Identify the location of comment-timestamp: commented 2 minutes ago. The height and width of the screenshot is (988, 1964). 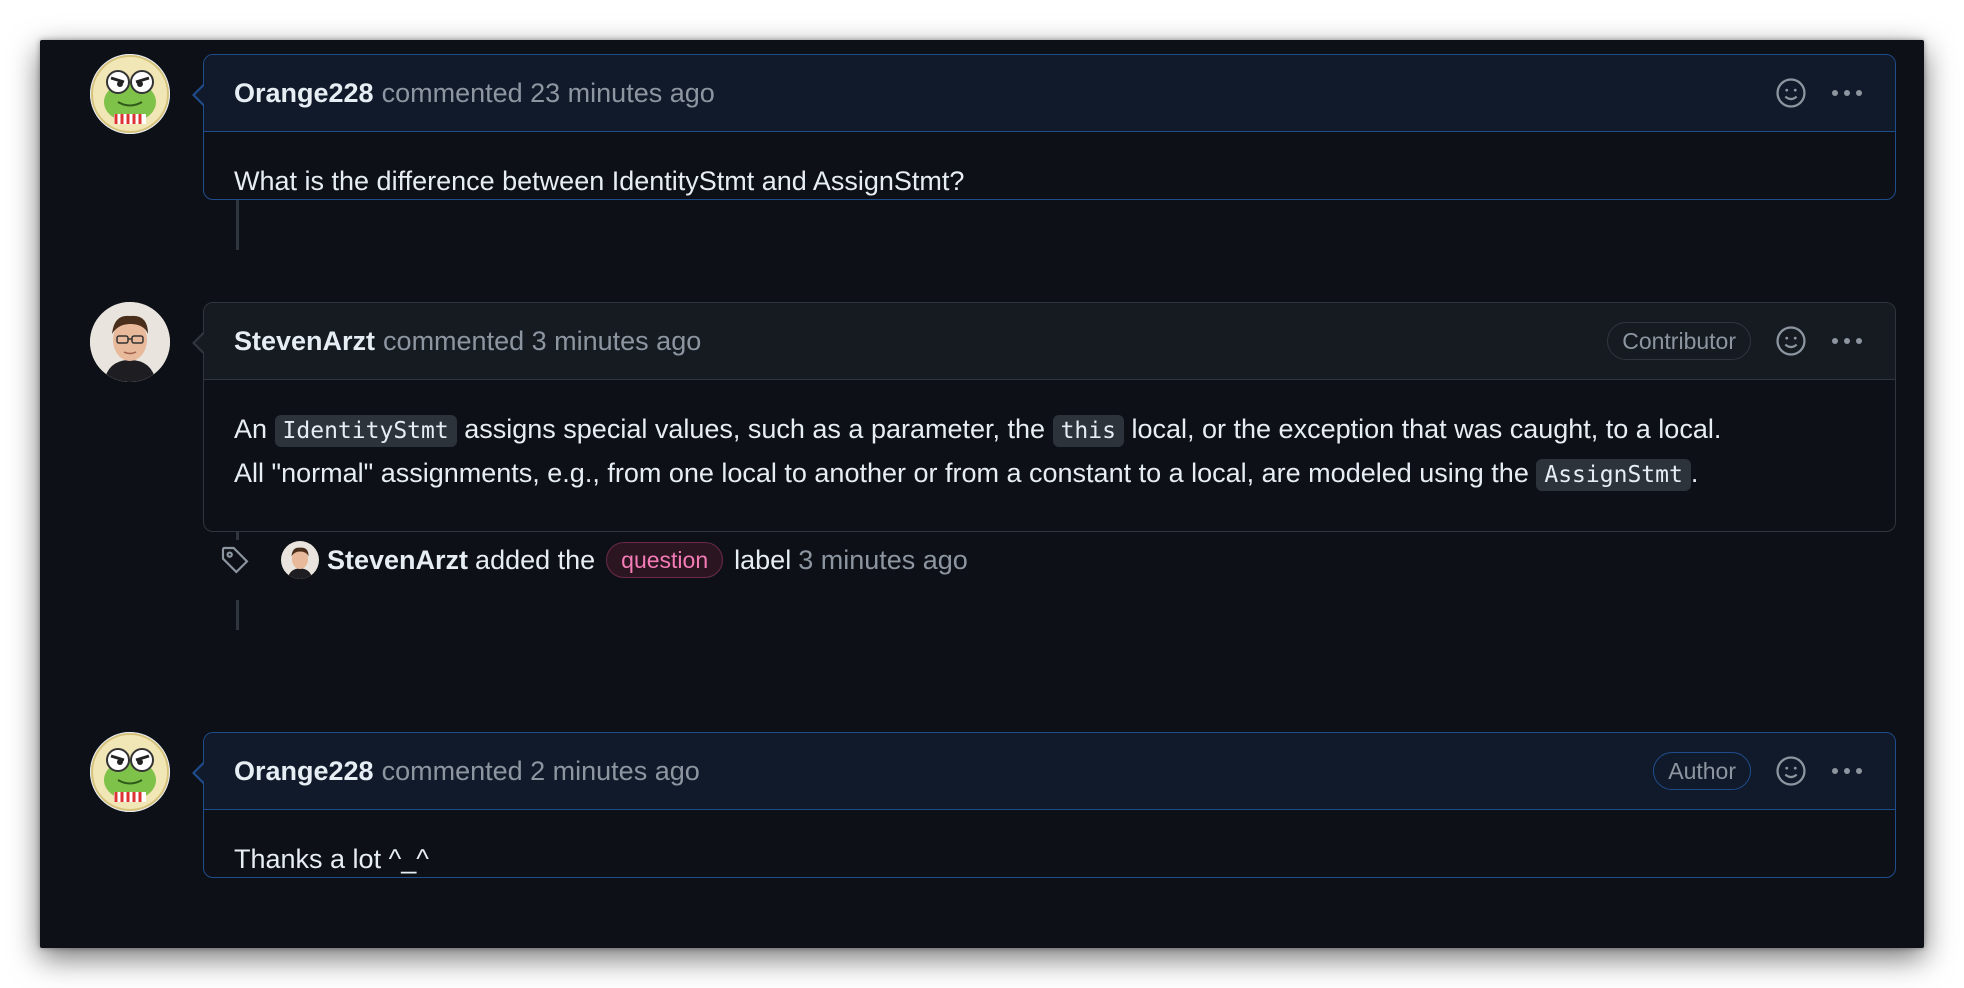
(541, 771).